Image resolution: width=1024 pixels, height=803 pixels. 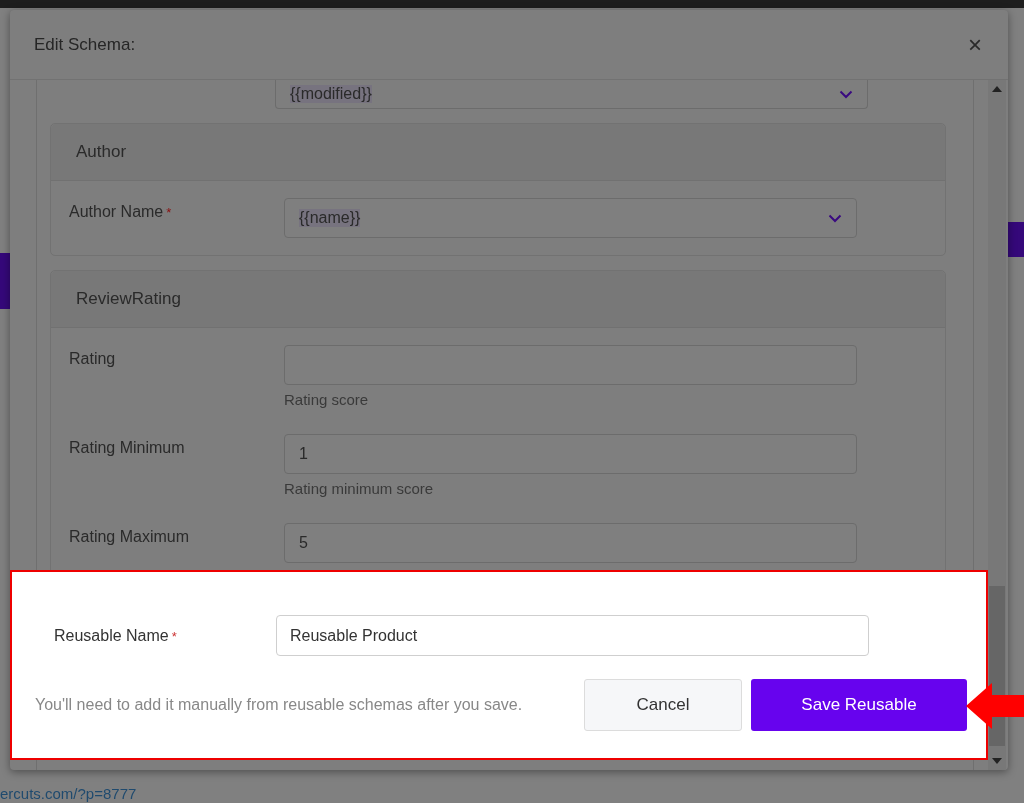 What do you see at coordinates (130, 537) in the screenshot?
I see `field-label: Rating Maximum` at bounding box center [130, 537].